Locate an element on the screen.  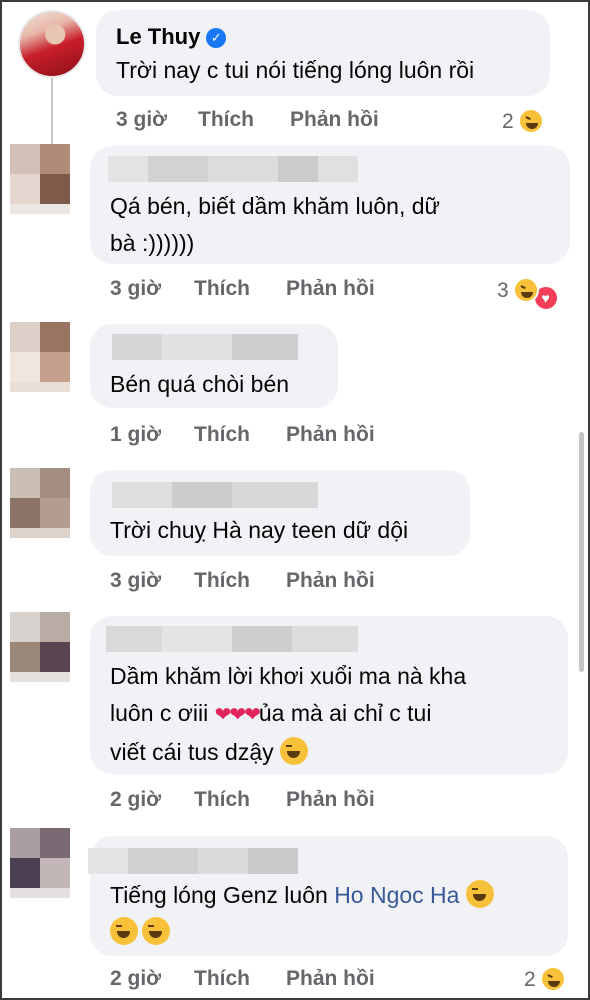
comment-text-line: bà :)))))) is located at coordinates (152, 243).